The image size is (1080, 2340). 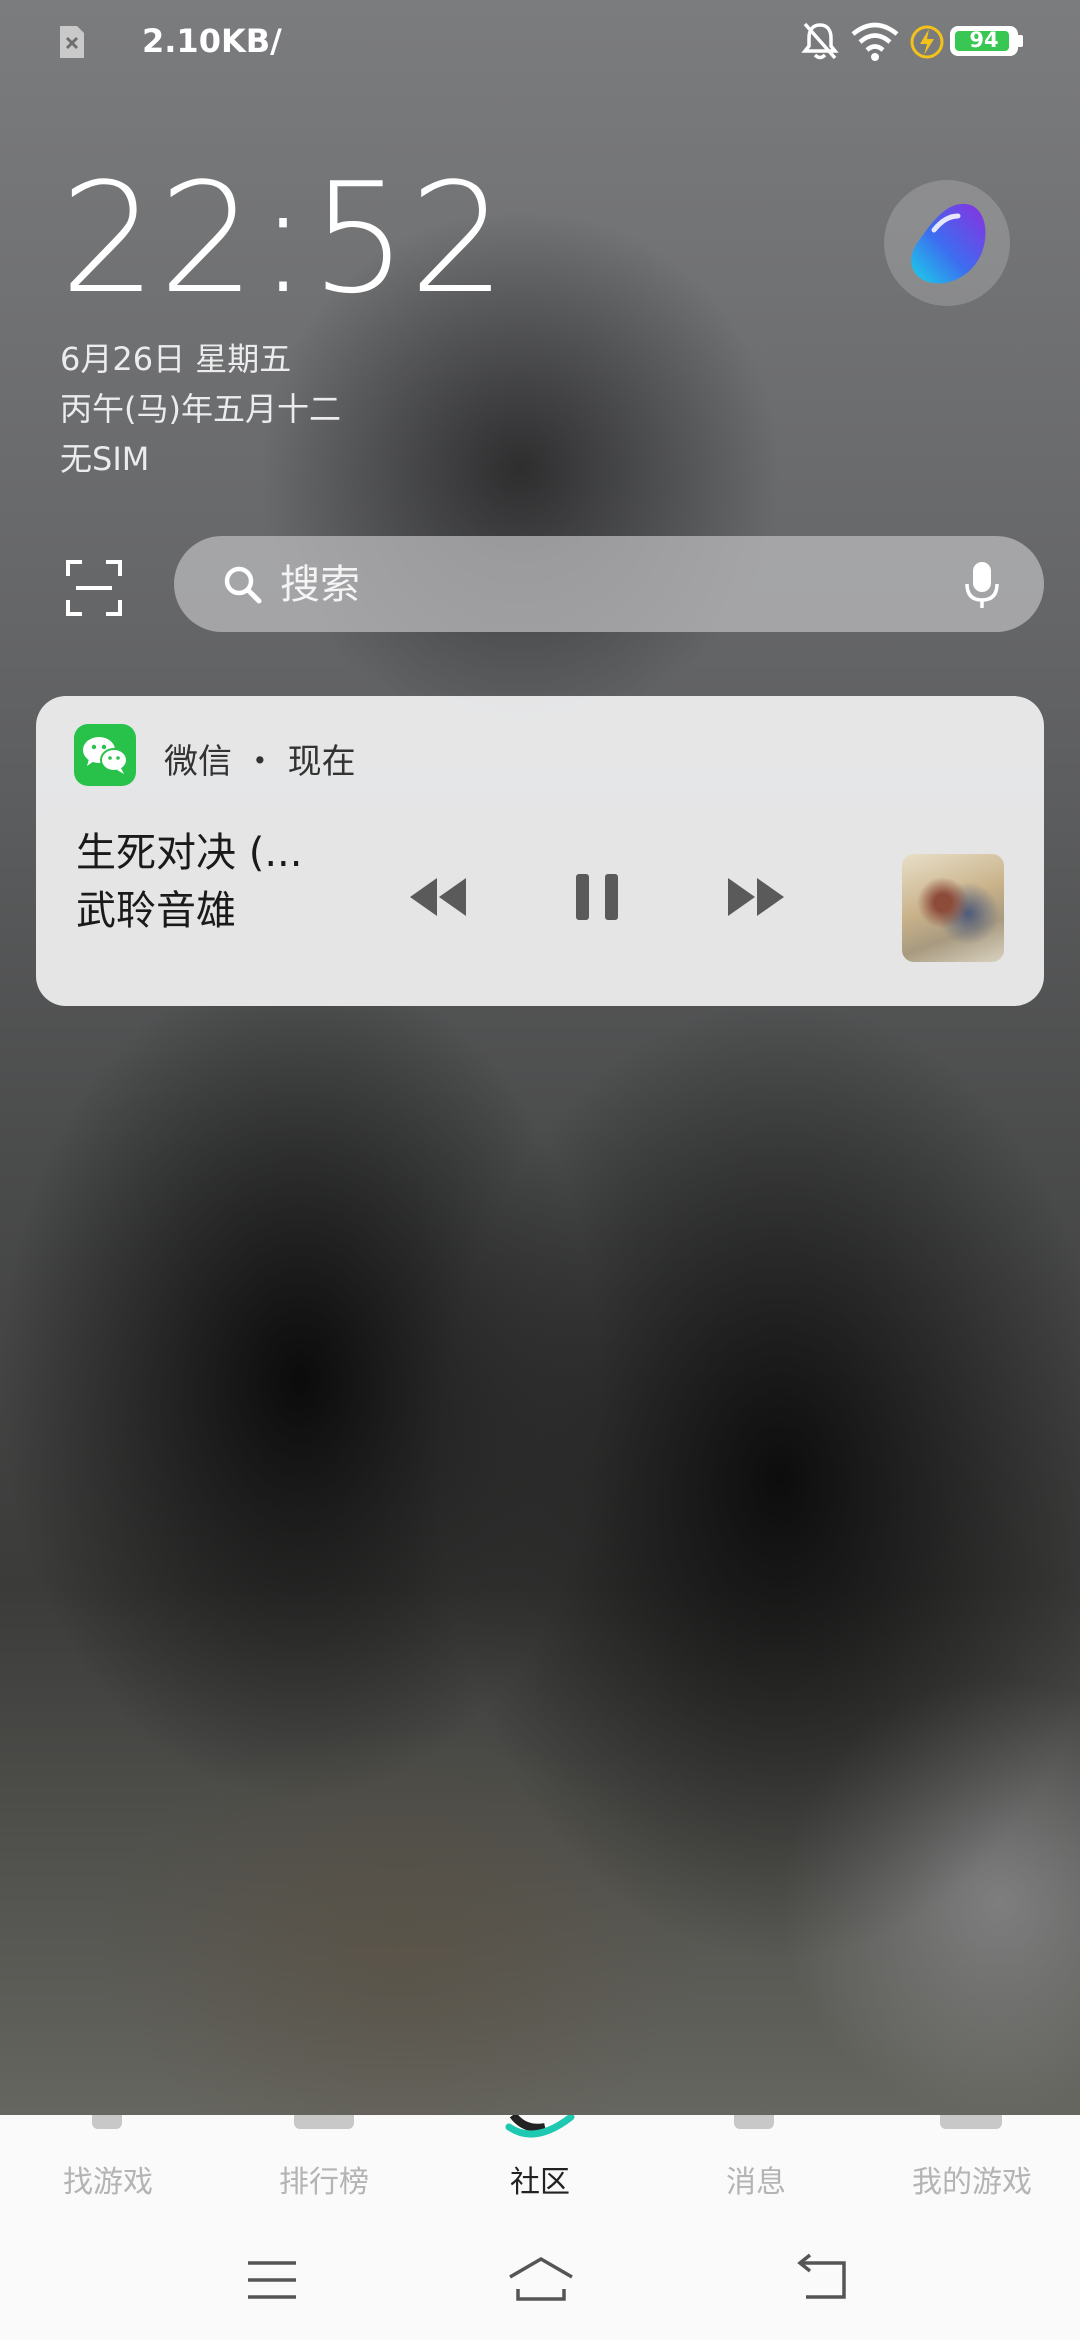 I want to click on battery-level: 94, so click(x=984, y=40).